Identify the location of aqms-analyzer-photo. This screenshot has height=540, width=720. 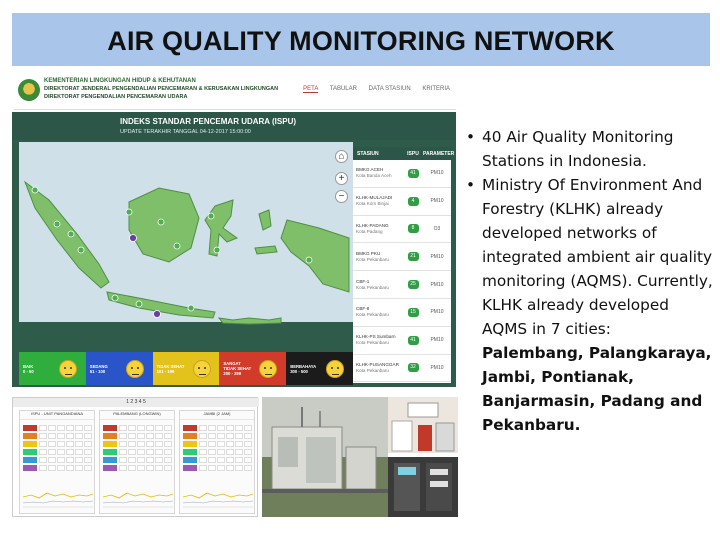
(423, 487).